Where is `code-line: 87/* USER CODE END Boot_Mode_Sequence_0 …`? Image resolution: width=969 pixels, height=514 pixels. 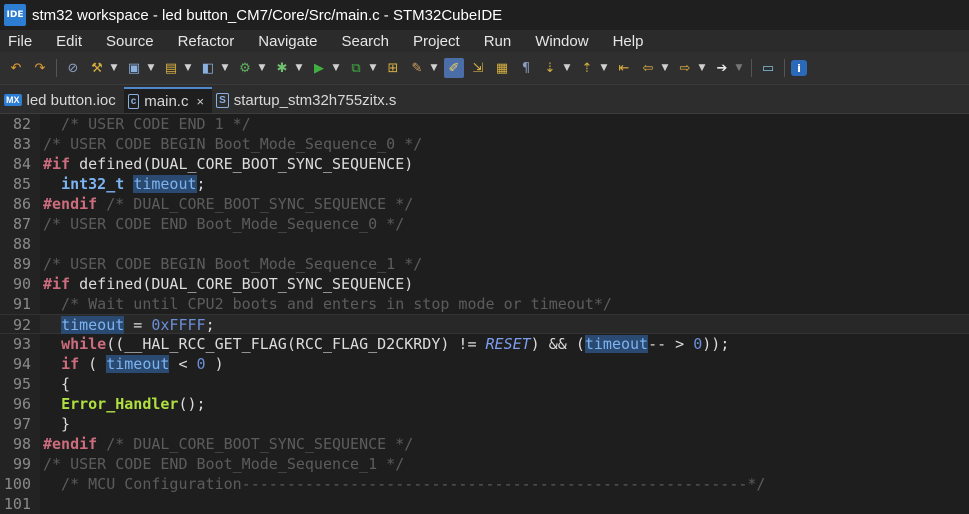 code-line: 87/* USER CODE END Boot_Mode_Sequence_0 … is located at coordinates (484, 224).